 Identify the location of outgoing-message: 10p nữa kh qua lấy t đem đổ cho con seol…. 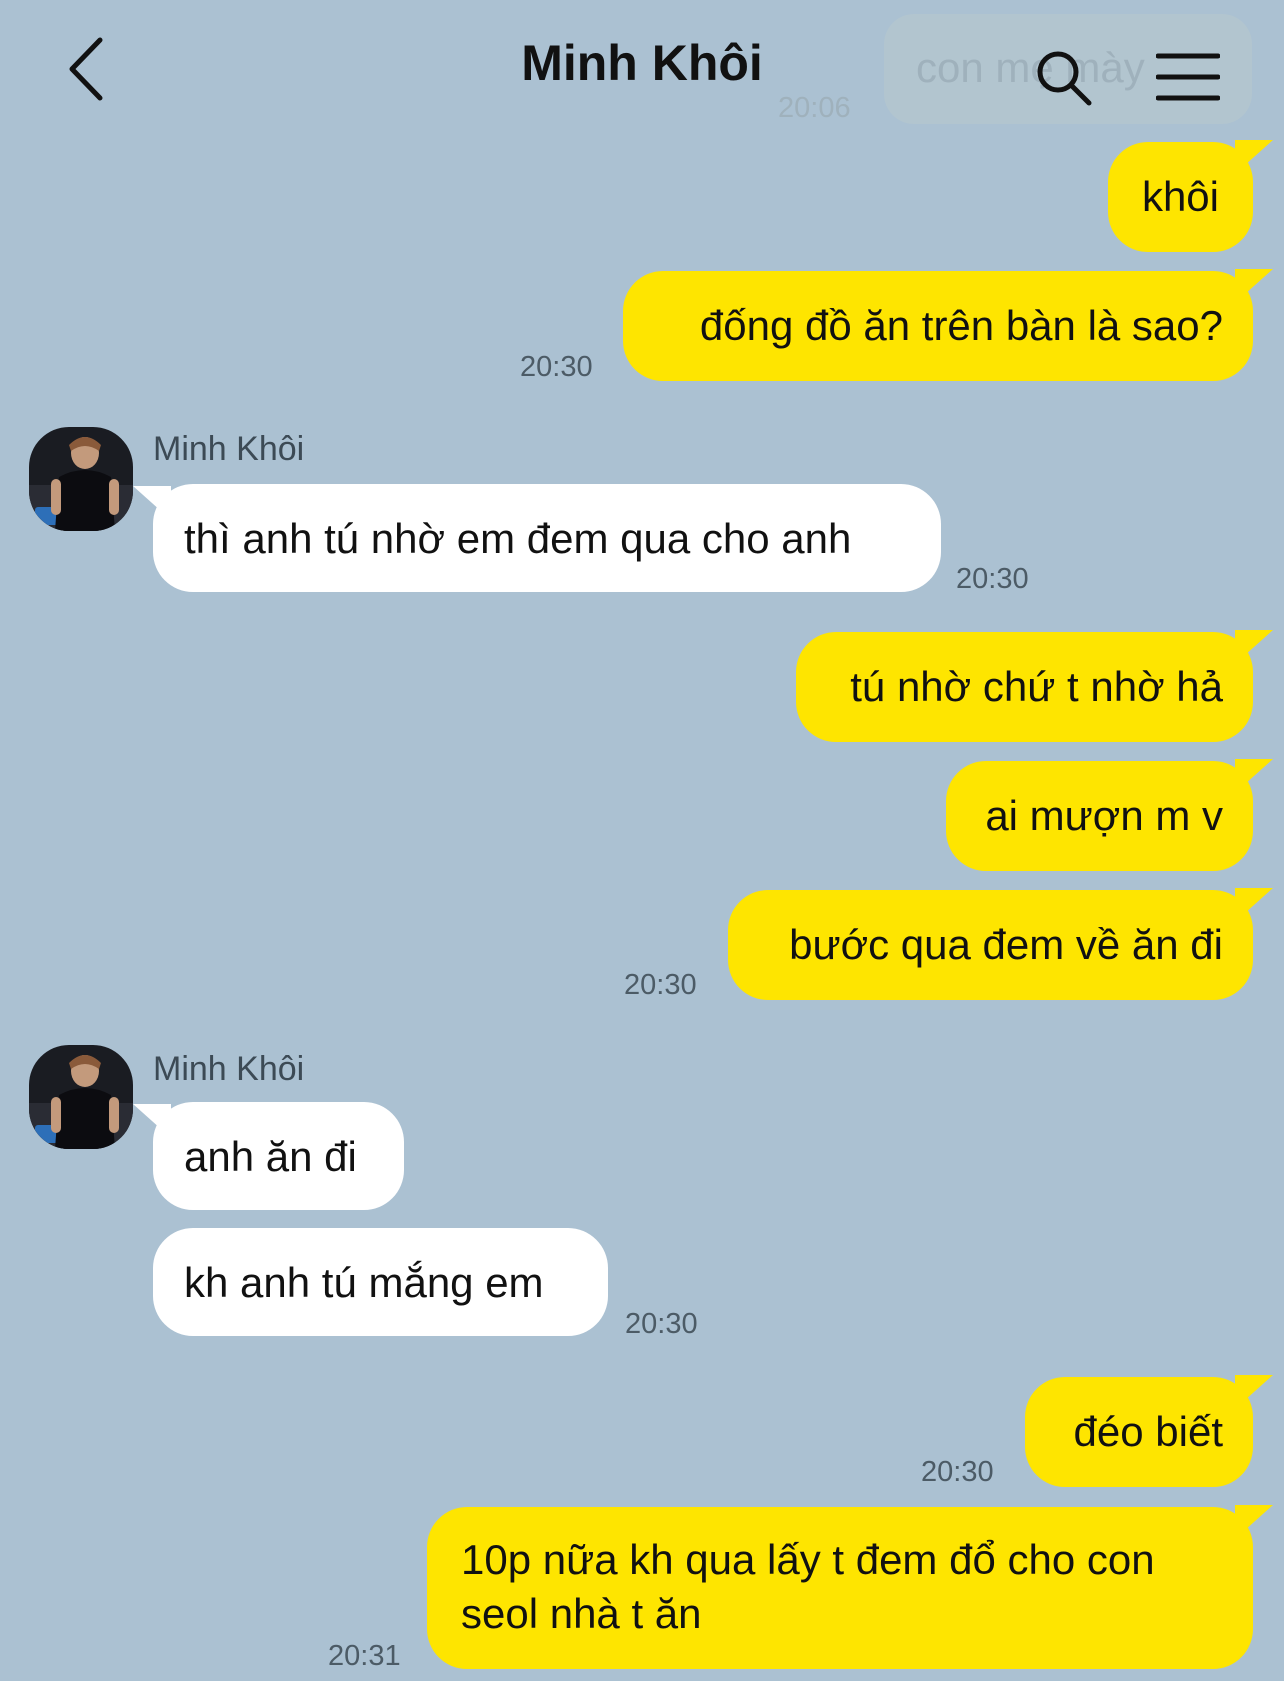
(850, 1587).